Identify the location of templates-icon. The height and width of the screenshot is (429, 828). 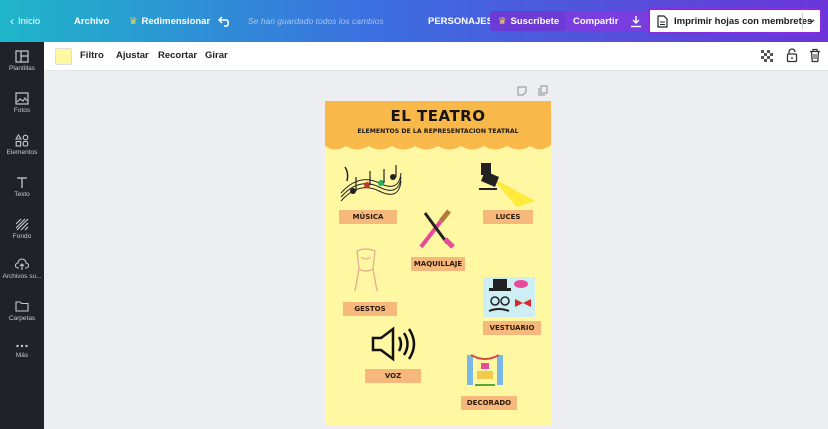
(22, 56).